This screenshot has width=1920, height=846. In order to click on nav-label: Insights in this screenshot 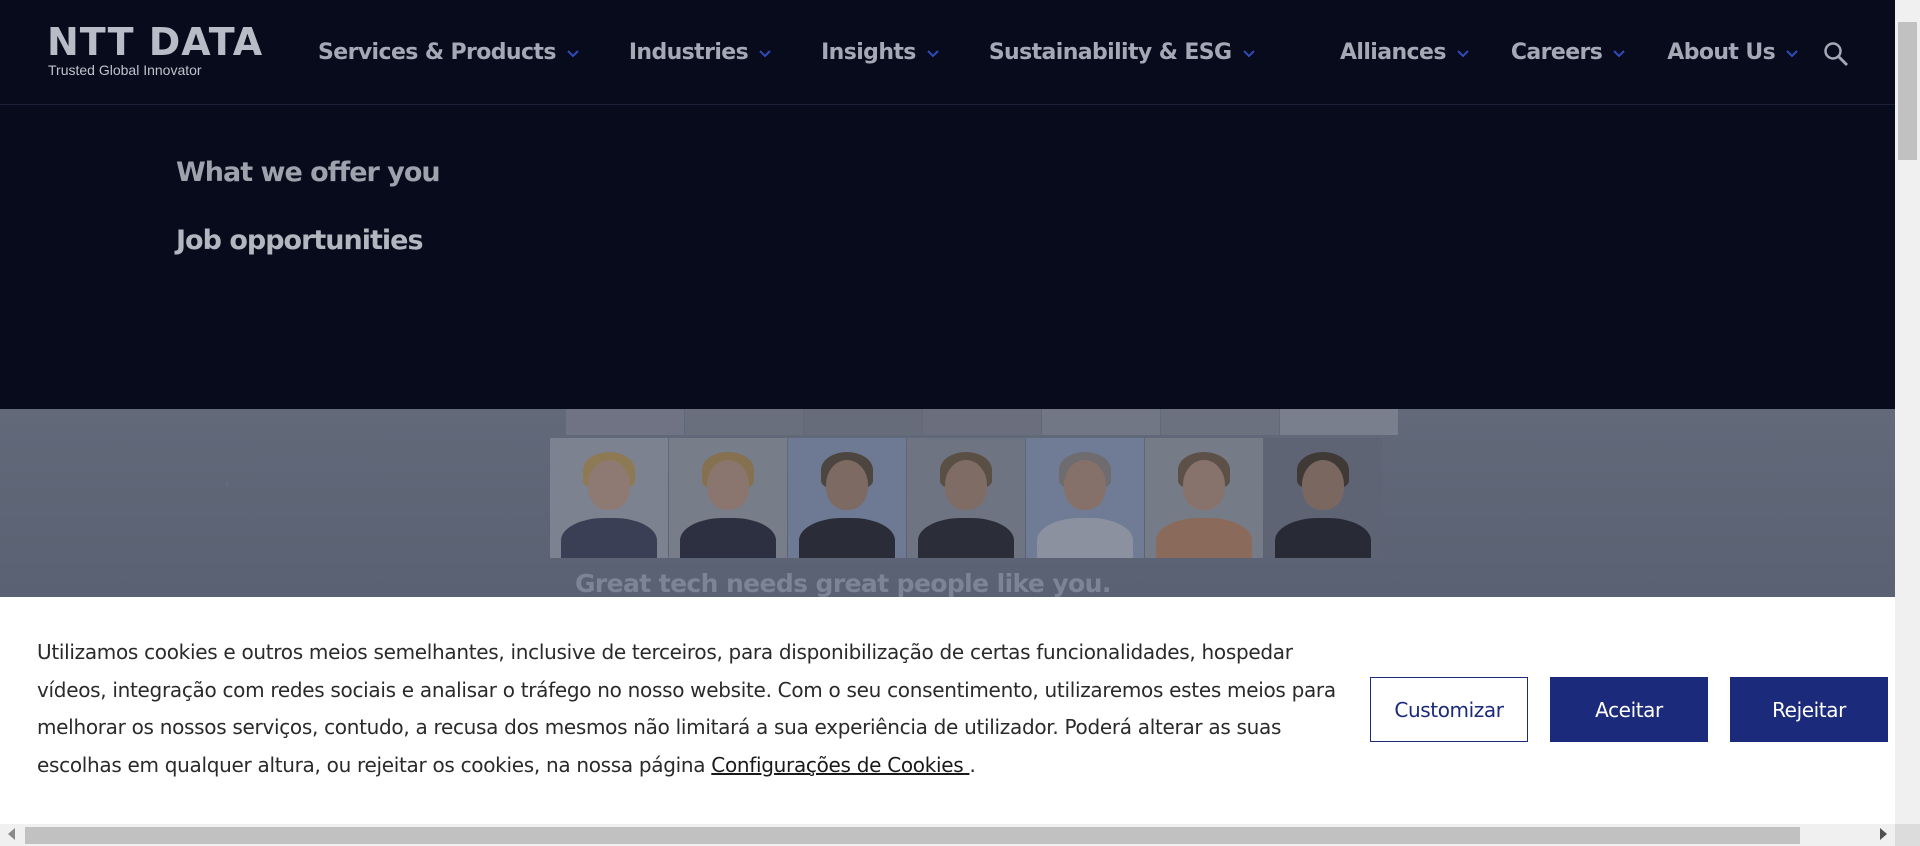, I will do `click(868, 52)`.